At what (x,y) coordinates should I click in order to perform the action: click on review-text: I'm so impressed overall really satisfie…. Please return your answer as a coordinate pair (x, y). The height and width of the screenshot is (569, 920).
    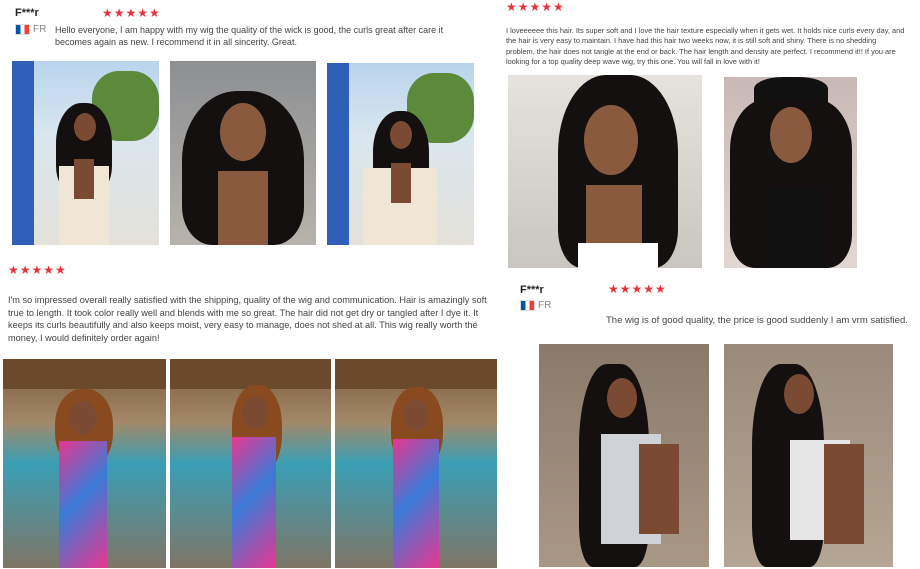
    Looking at the image, I should click on (247, 319).